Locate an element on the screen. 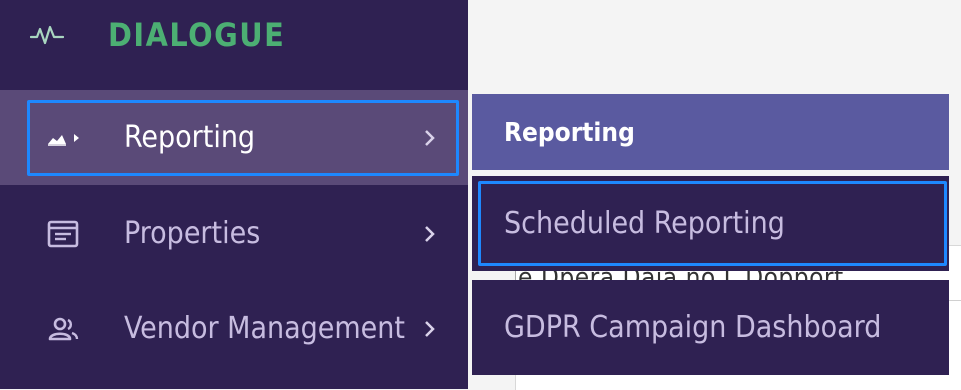  sidebar-item-label: Properties is located at coordinates (192, 233).